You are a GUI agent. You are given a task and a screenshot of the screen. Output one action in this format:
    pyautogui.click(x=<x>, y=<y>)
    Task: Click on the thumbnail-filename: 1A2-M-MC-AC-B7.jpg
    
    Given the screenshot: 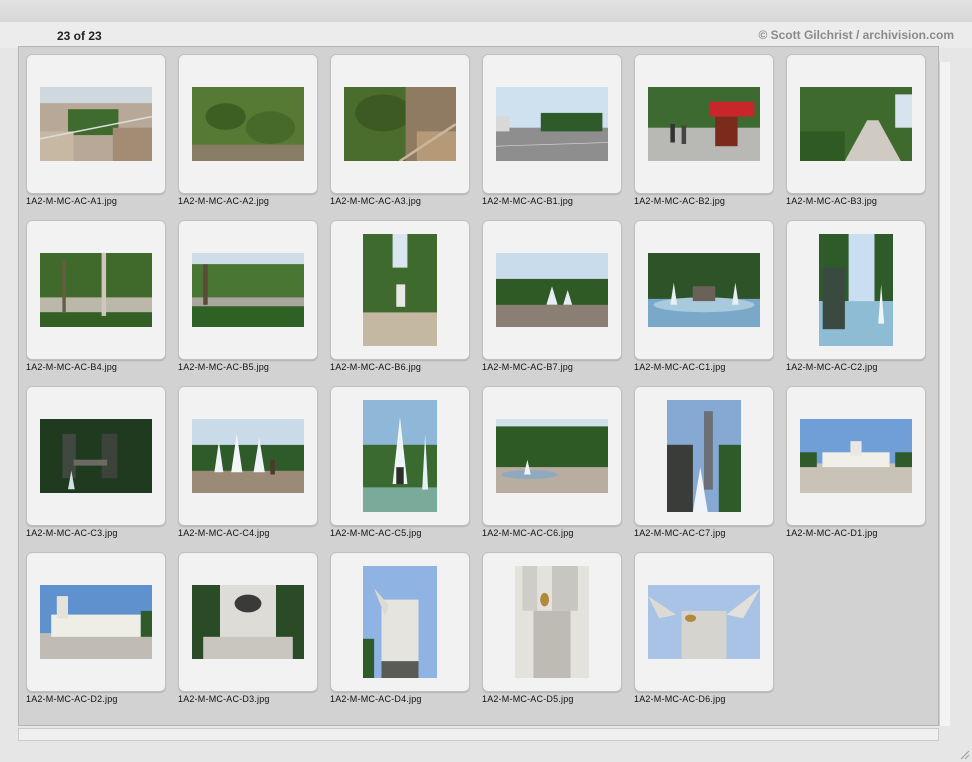 What is the action you would take?
    pyautogui.click(x=528, y=367)
    